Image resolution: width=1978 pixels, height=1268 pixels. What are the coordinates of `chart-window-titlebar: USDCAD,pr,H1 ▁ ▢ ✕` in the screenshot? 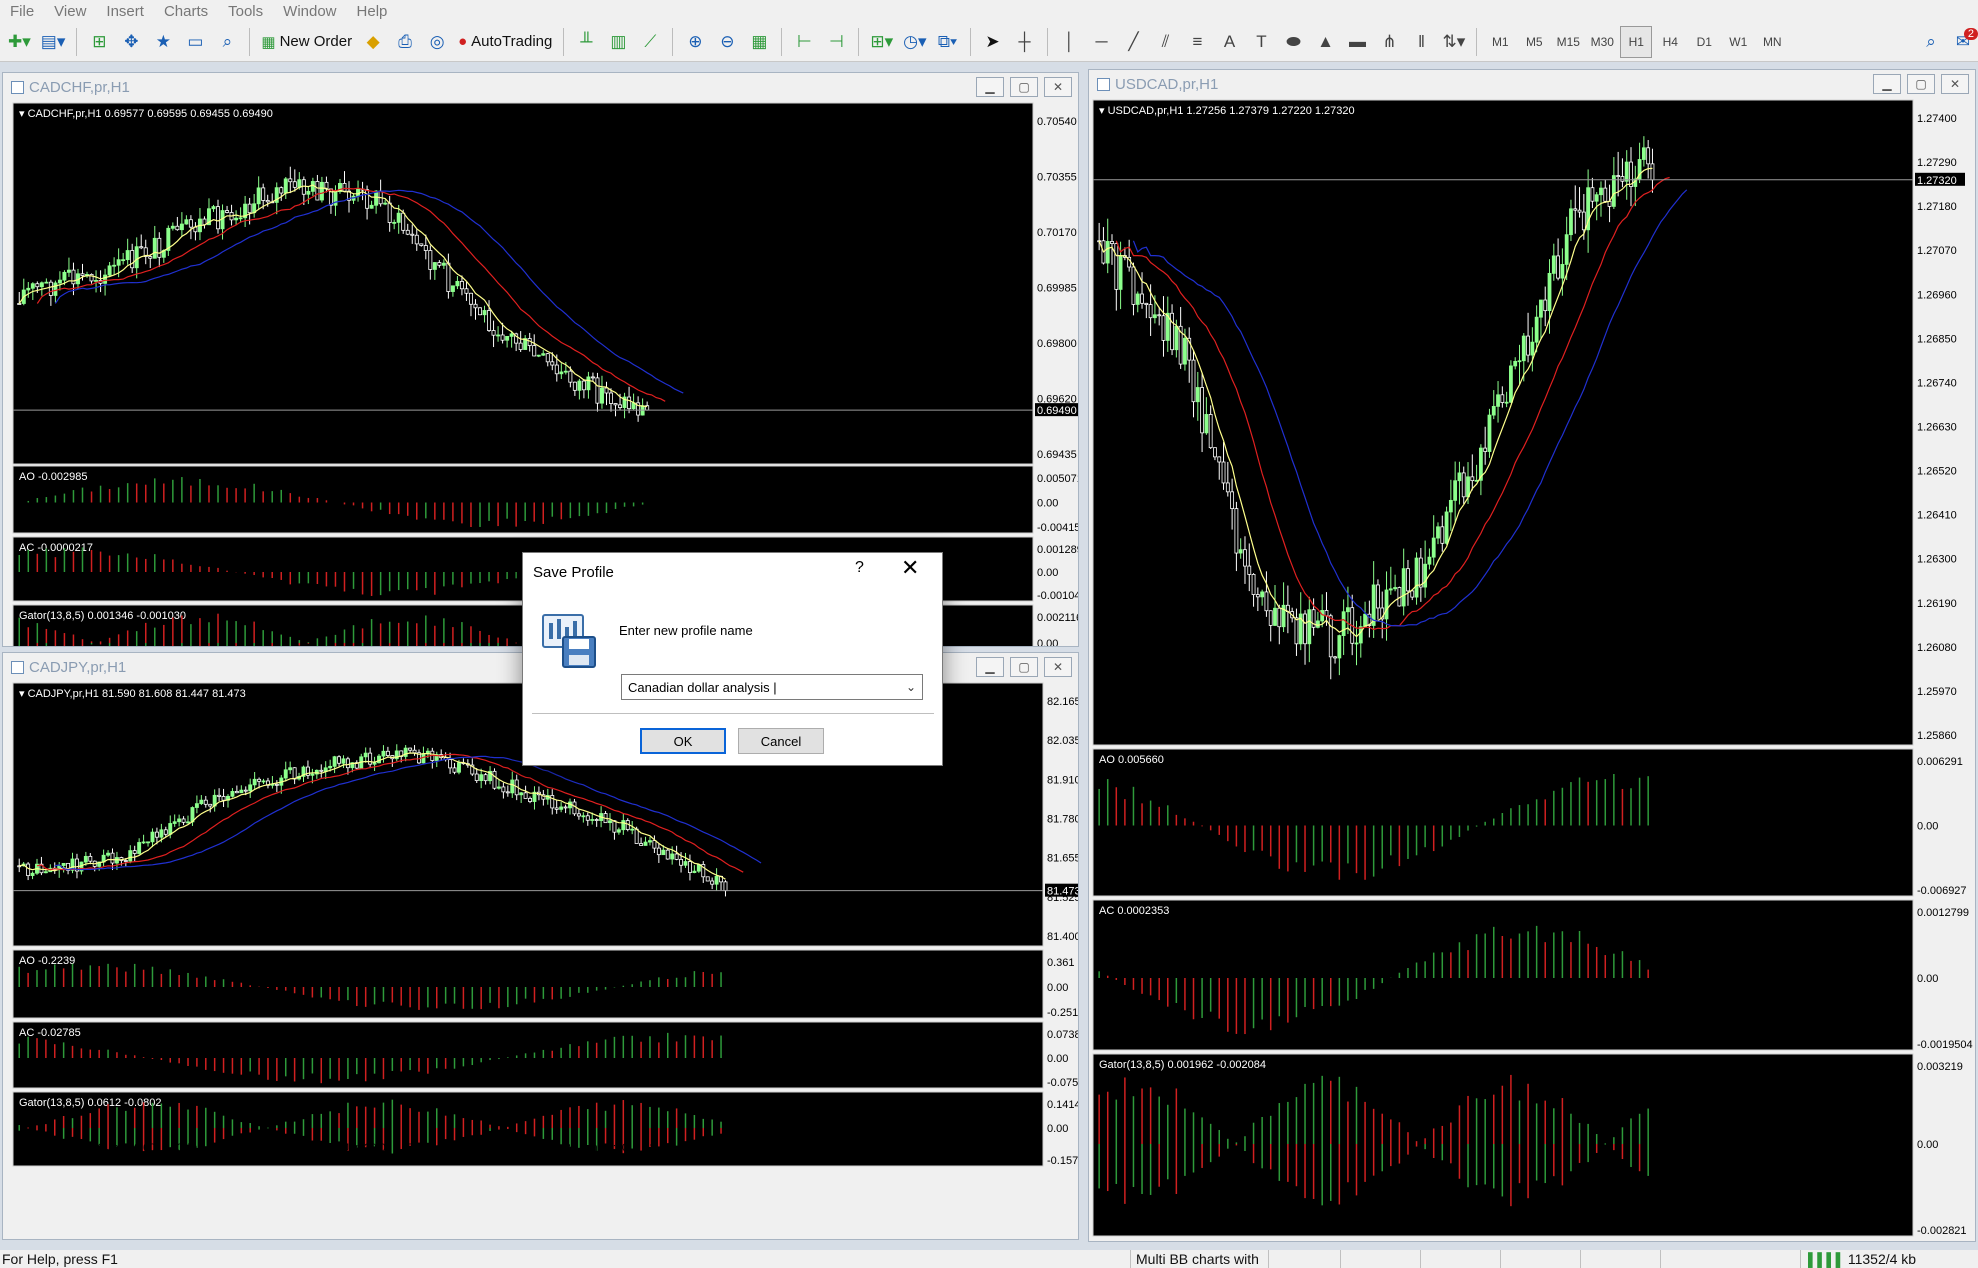 It's located at (1532, 84).